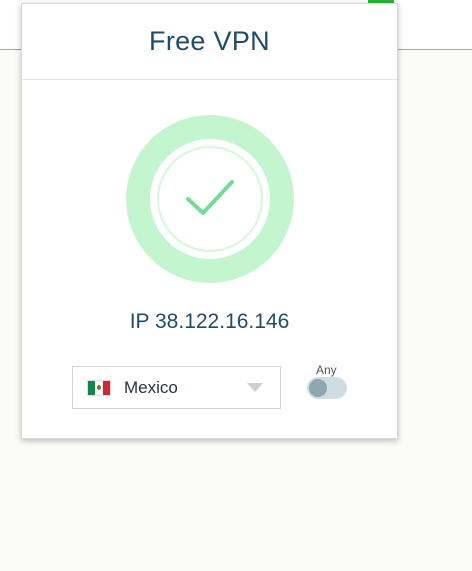  I want to click on country-select-value: Mexico, so click(151, 387).